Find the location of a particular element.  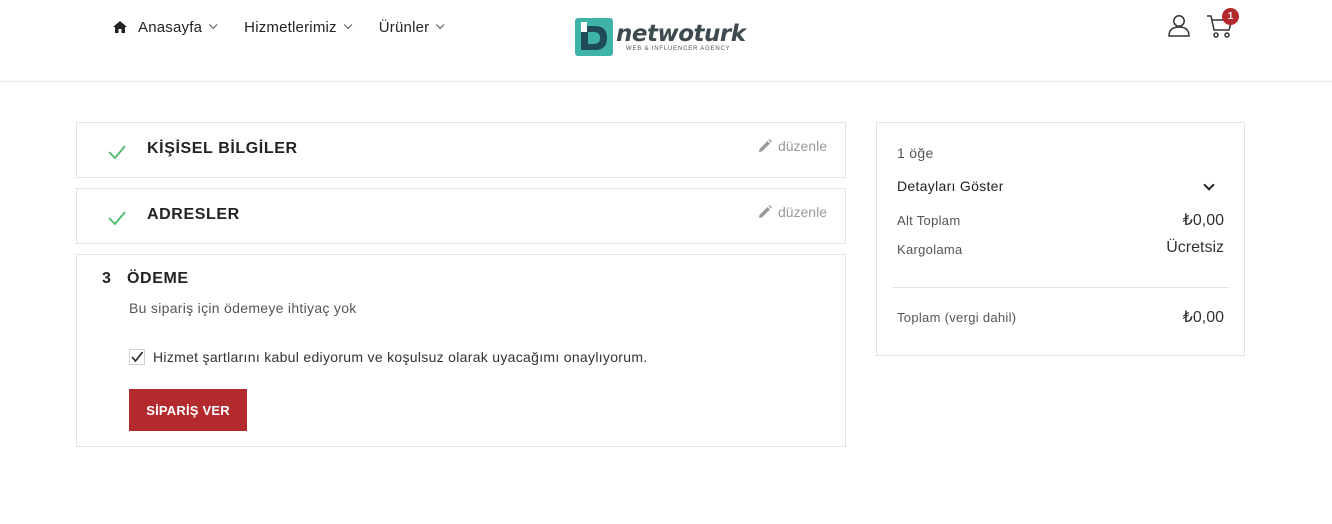

step-title: ÖDEME is located at coordinates (158, 278).